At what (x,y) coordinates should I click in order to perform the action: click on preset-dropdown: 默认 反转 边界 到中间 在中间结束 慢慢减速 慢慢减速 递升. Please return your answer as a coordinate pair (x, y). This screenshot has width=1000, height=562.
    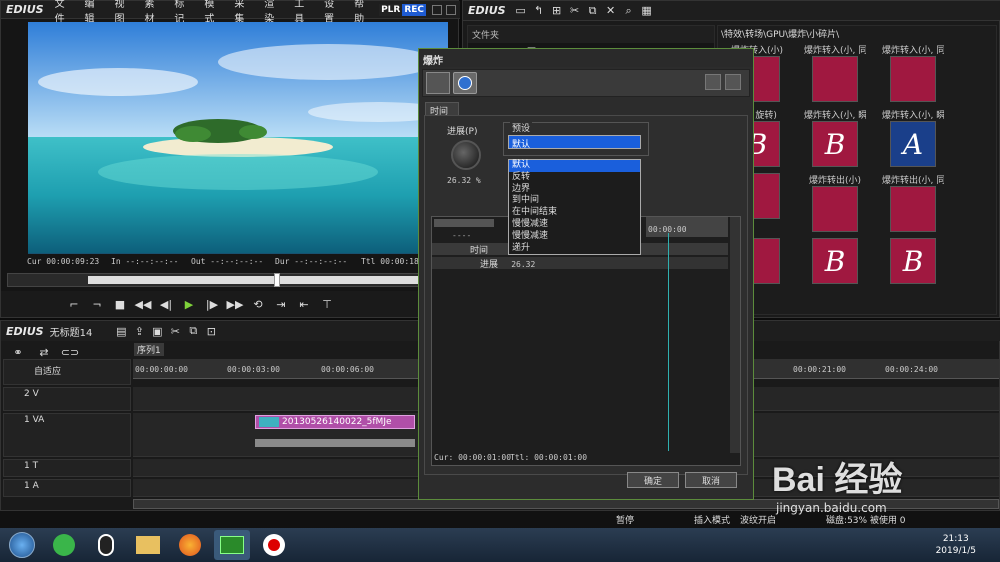
    Looking at the image, I should click on (574, 207).